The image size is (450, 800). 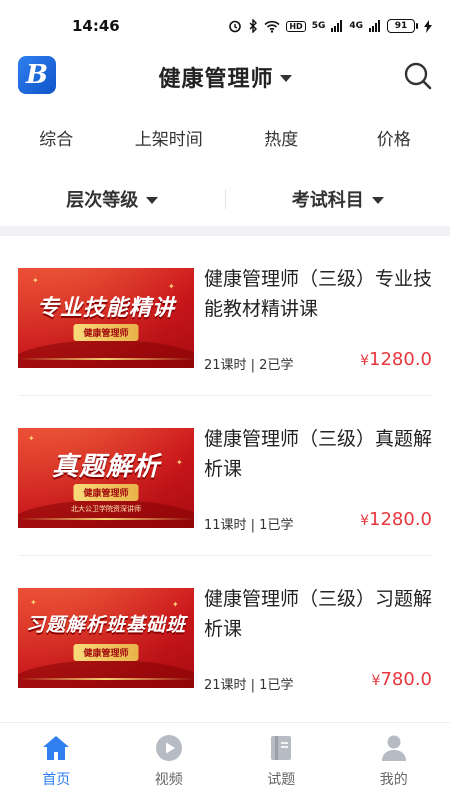 What do you see at coordinates (96, 26) in the screenshot?
I see `status-time: 14:46` at bounding box center [96, 26].